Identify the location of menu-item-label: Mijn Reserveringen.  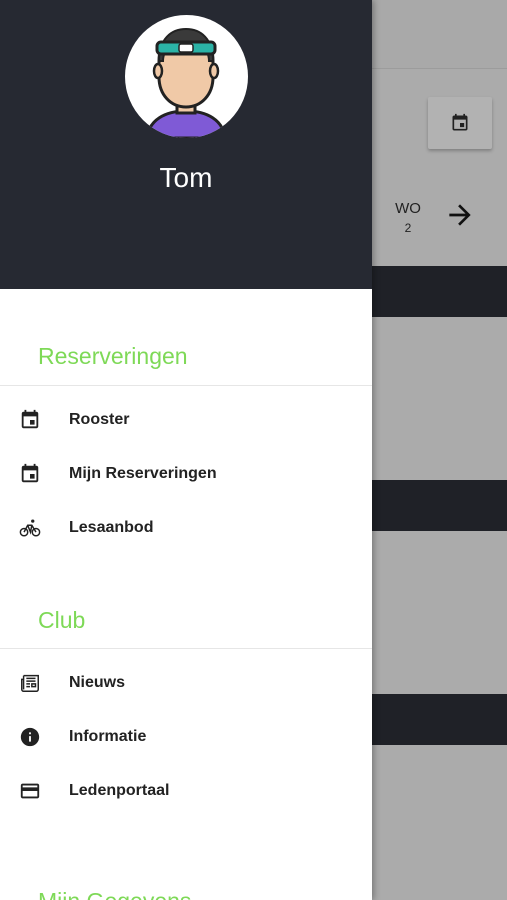
(143, 473).